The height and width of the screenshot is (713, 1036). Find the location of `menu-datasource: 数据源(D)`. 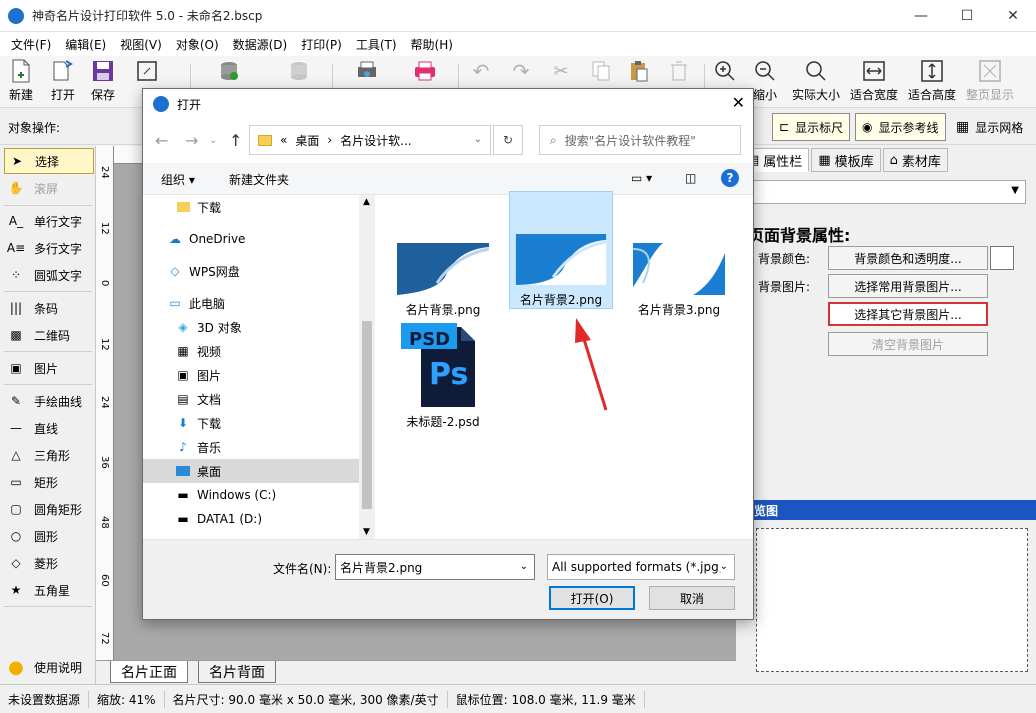

menu-datasource: 数据源(D) is located at coordinates (260, 44).